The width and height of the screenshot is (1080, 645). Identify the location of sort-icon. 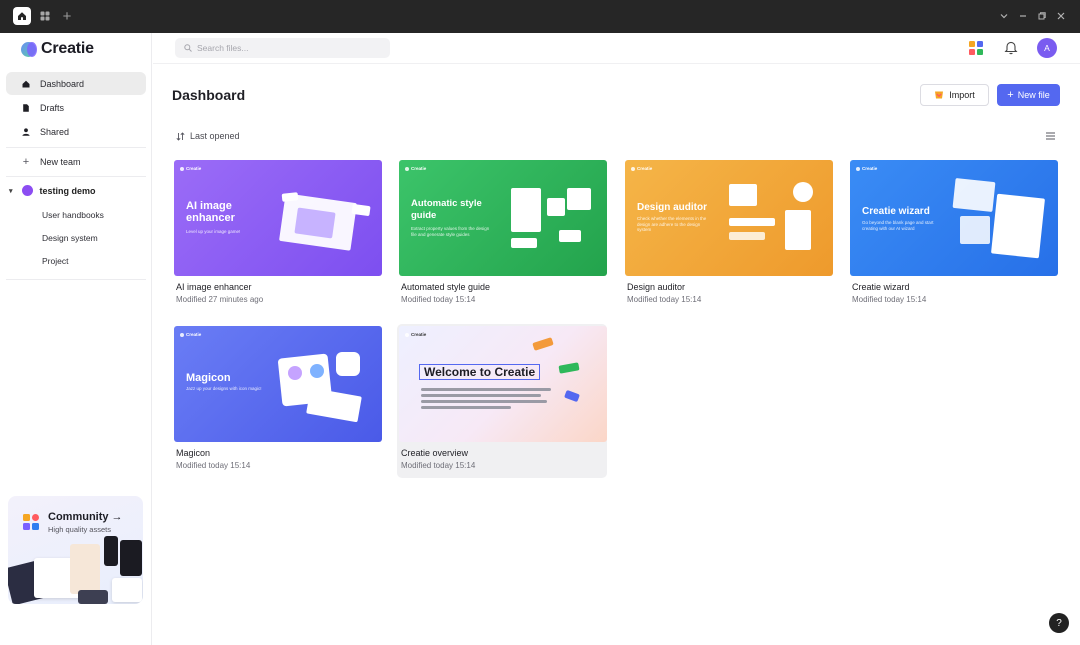
(180, 136).